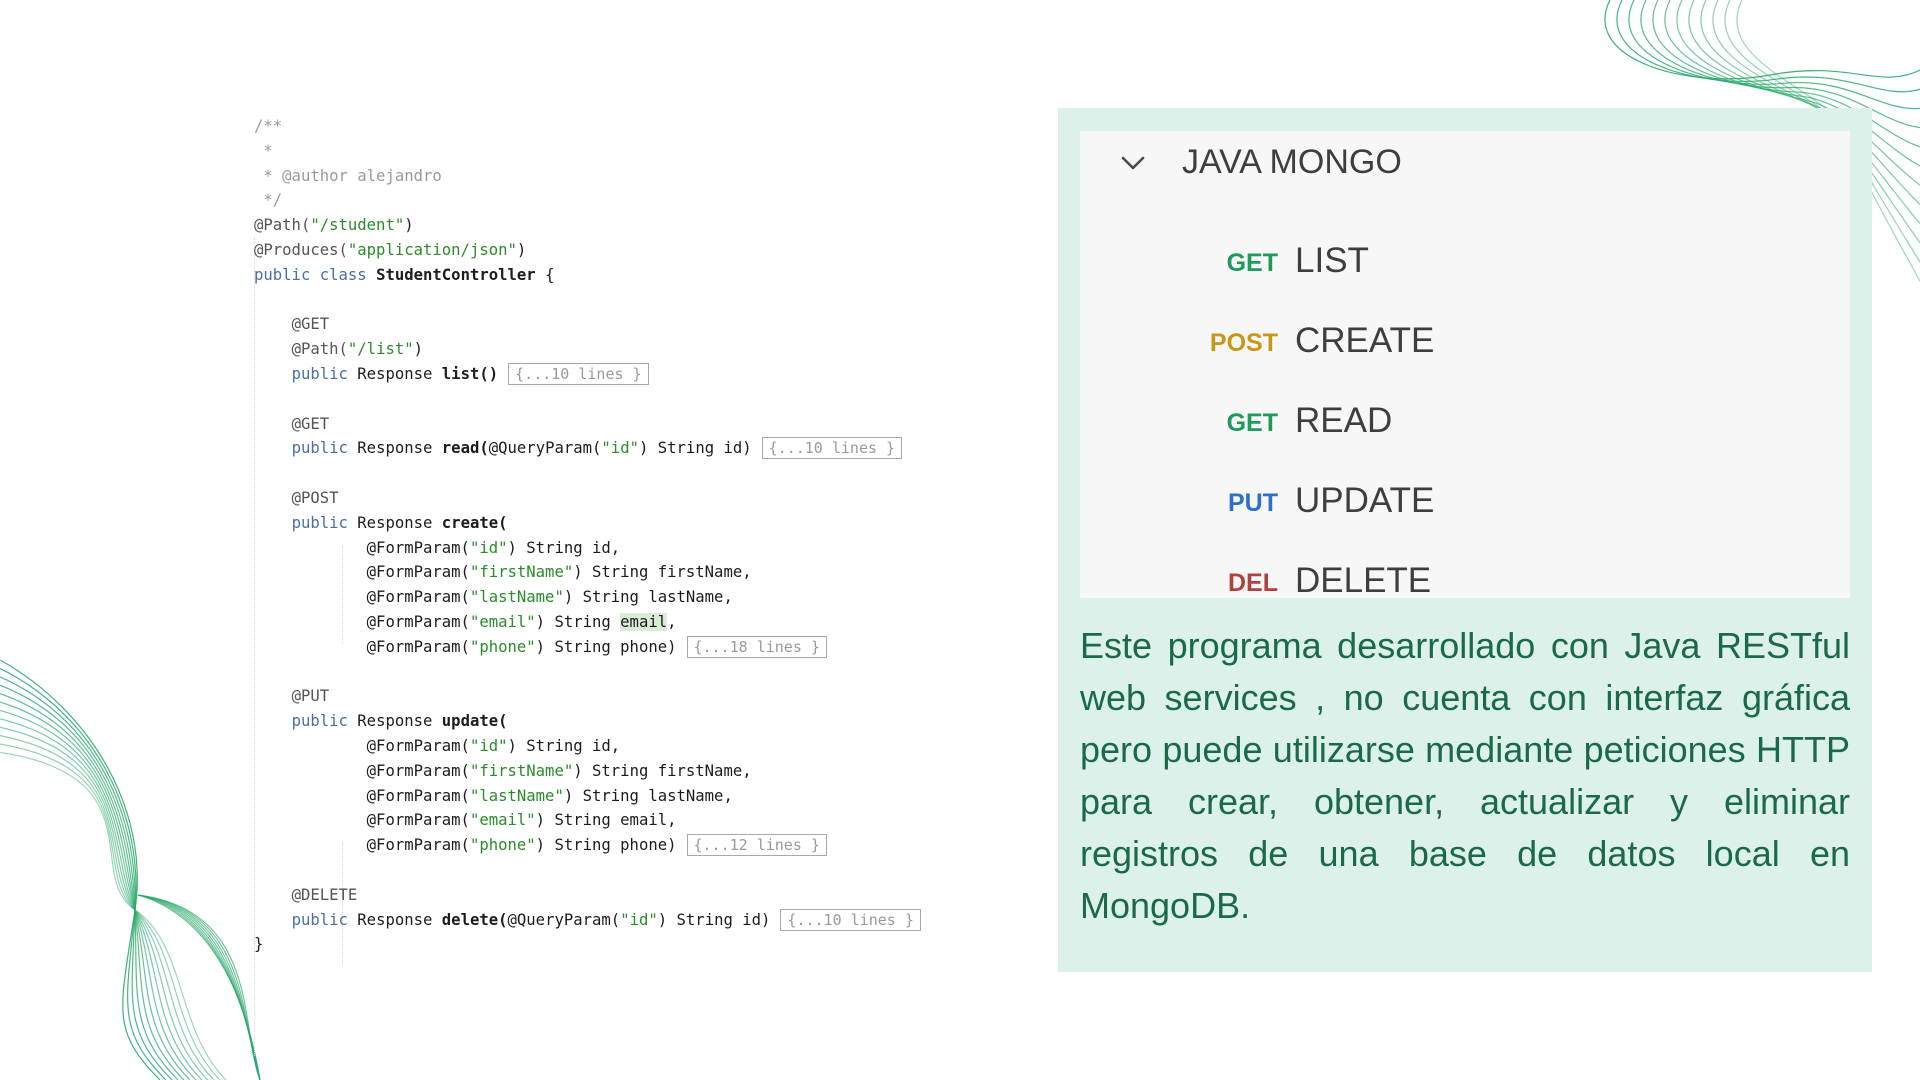 This screenshot has width=1920, height=1080. Describe the element at coordinates (1292, 162) in the screenshot. I see `collection-title: JAVA MONGO` at that location.